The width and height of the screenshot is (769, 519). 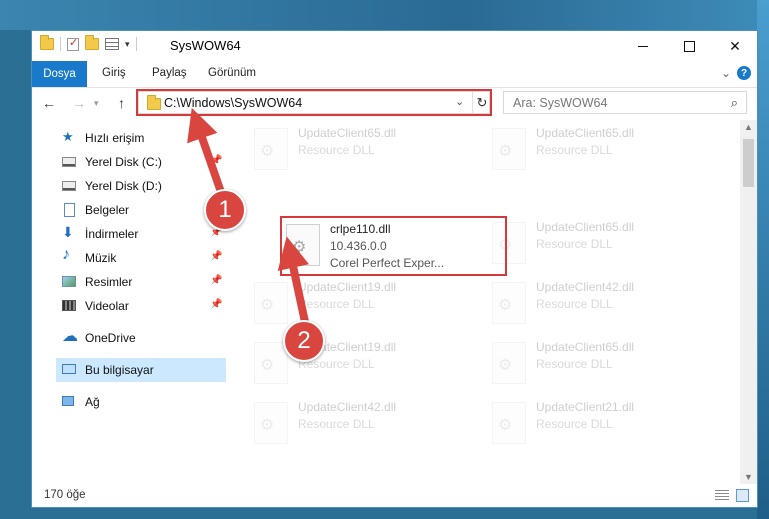 What do you see at coordinates (59, 74) in the screenshot?
I see `tab-file: Dosya` at bounding box center [59, 74].